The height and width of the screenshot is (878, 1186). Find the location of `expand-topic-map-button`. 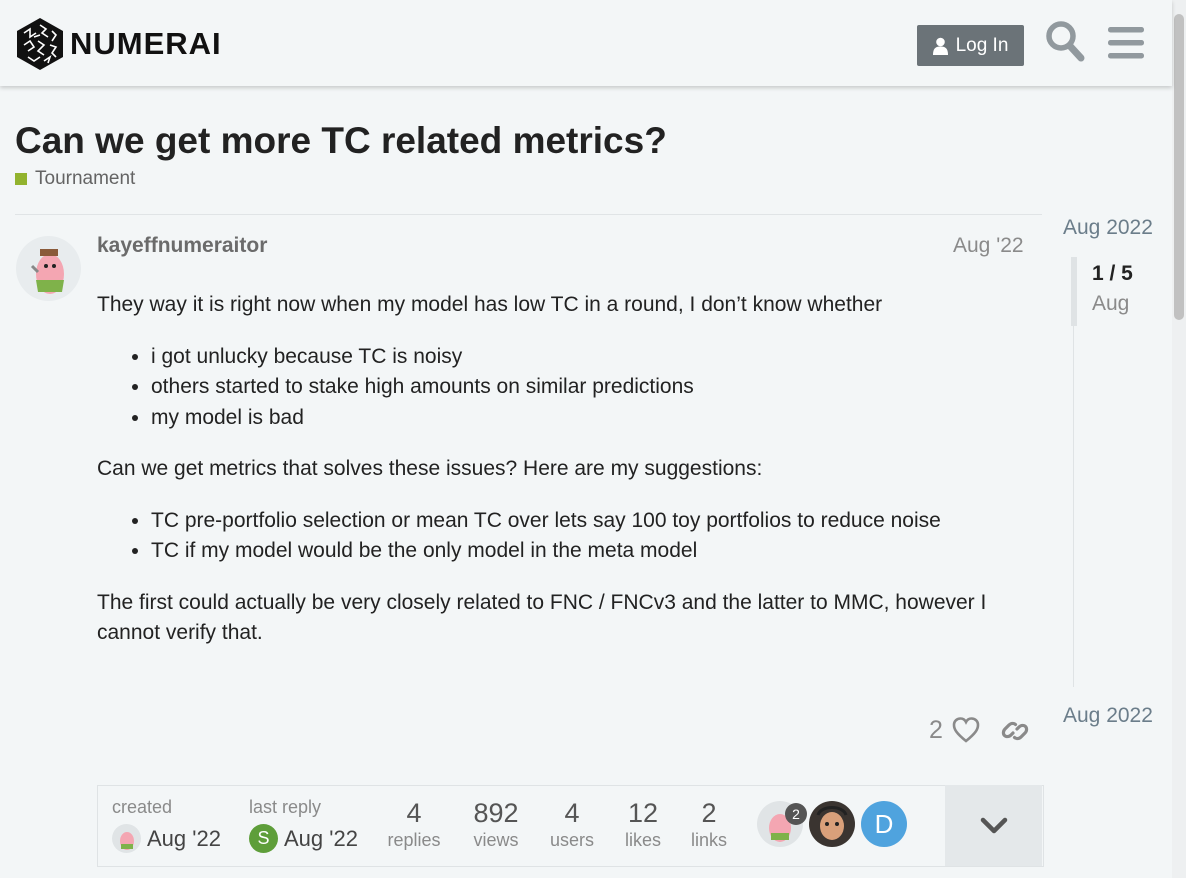

expand-topic-map-button is located at coordinates (993, 825).